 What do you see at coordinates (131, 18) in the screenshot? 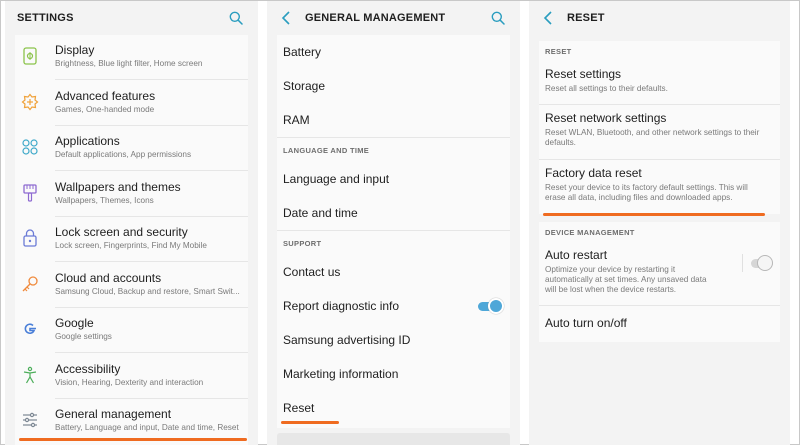
I see `settings-header: SETTINGS` at bounding box center [131, 18].